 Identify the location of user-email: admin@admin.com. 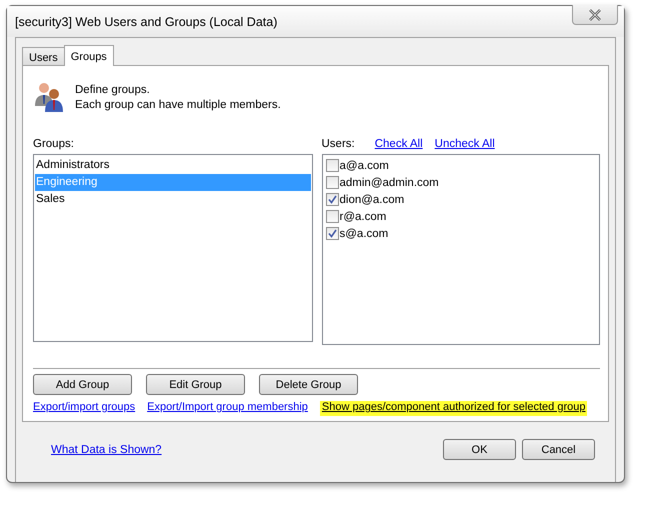
(389, 182).